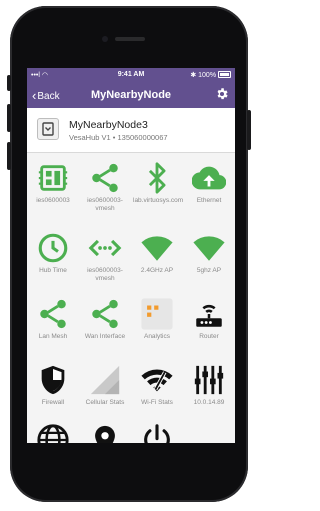 Image resolution: width=320 pixels, height=511 pixels. I want to click on tile-ethernet: Ethernet, so click(209, 186).